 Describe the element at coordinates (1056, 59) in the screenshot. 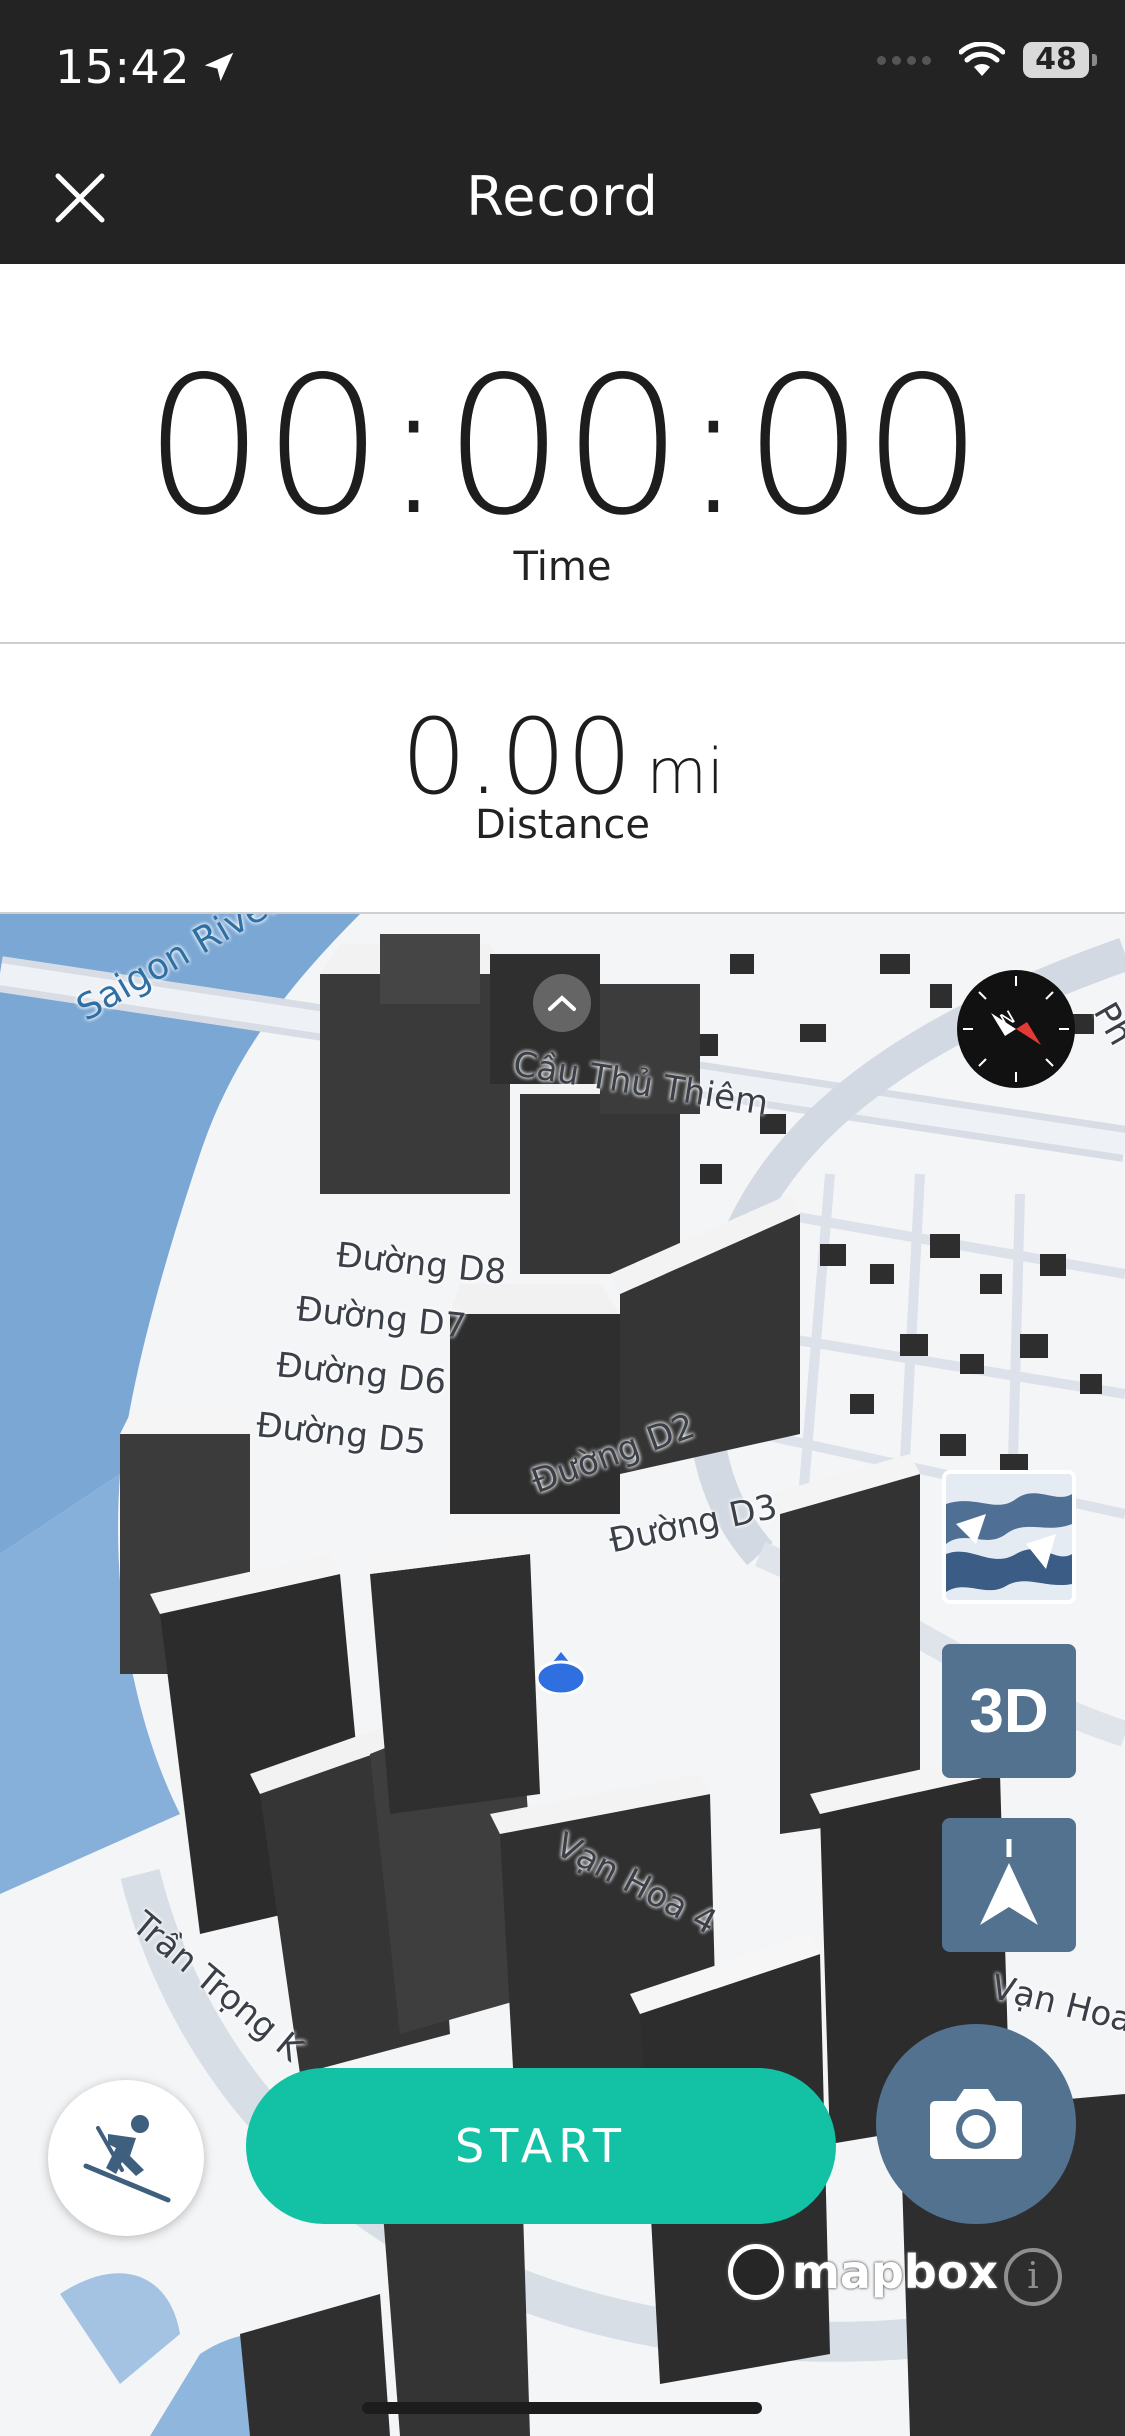

I see `battery-level: 48` at that location.